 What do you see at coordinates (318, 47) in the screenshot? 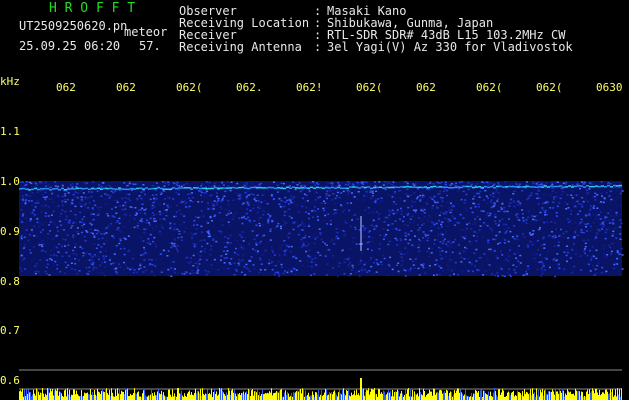
I see `info-sep: :` at bounding box center [318, 47].